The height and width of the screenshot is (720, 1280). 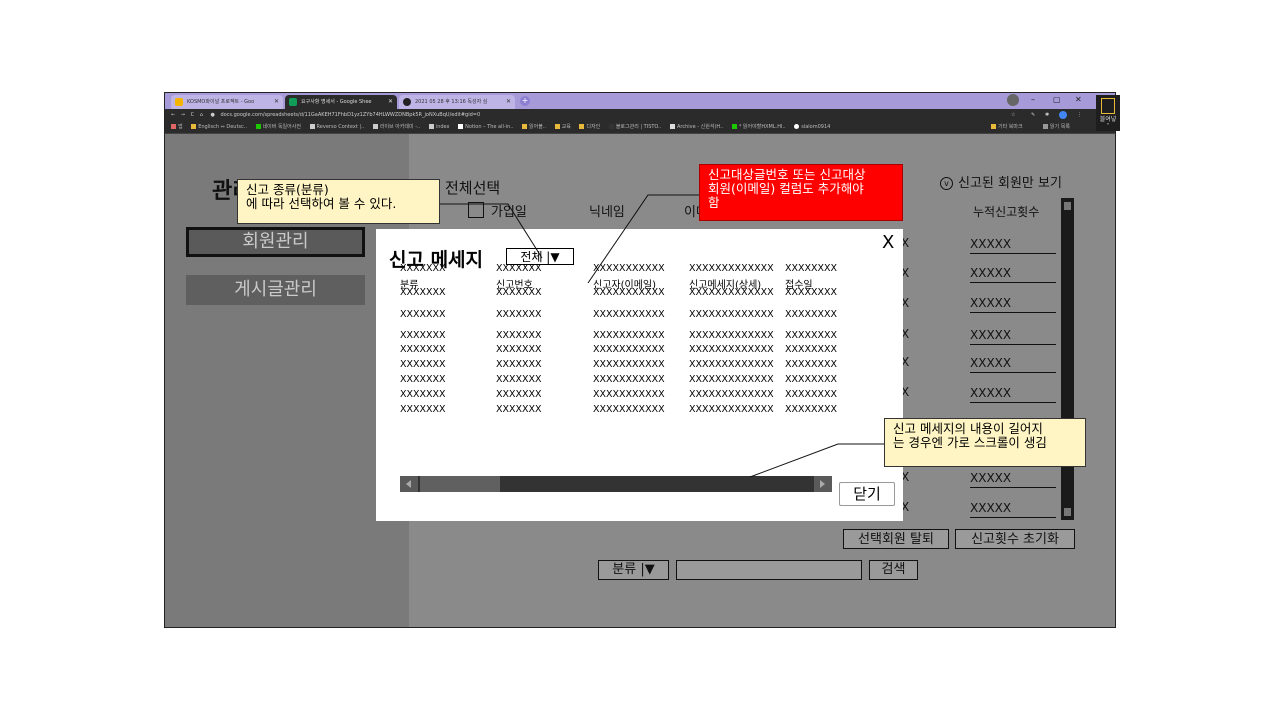 What do you see at coordinates (816, 460) in the screenshot?
I see `scroll-note-leader` at bounding box center [816, 460].